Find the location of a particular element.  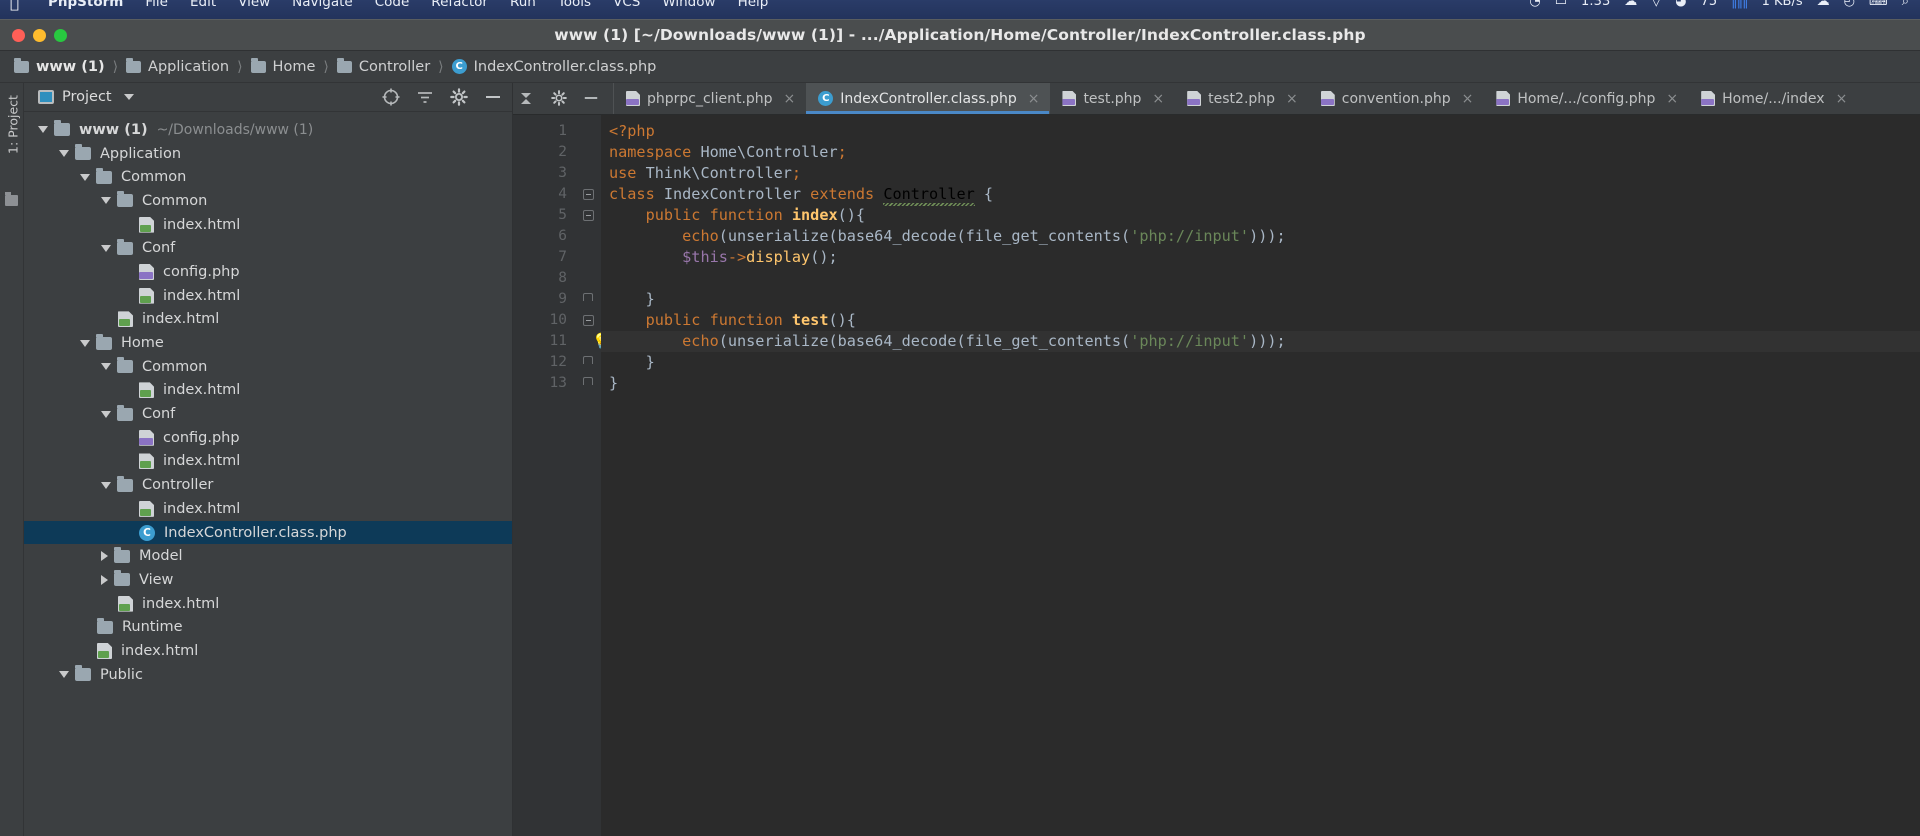

fold-marker-row: 💡 is located at coordinates (595, 341).